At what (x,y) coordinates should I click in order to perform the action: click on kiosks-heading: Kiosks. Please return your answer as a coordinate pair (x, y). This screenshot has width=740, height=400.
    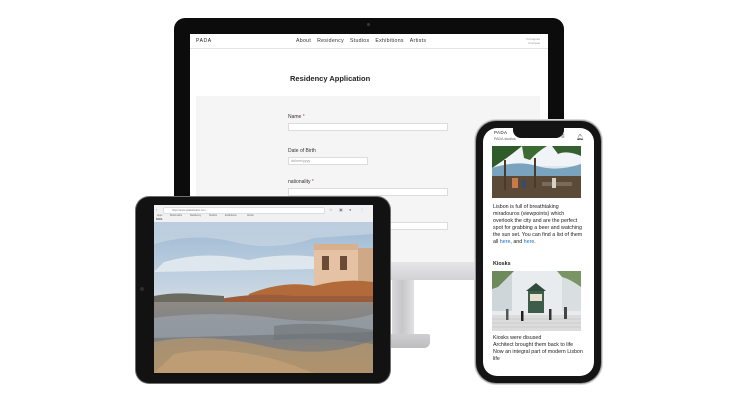
    Looking at the image, I should click on (502, 264).